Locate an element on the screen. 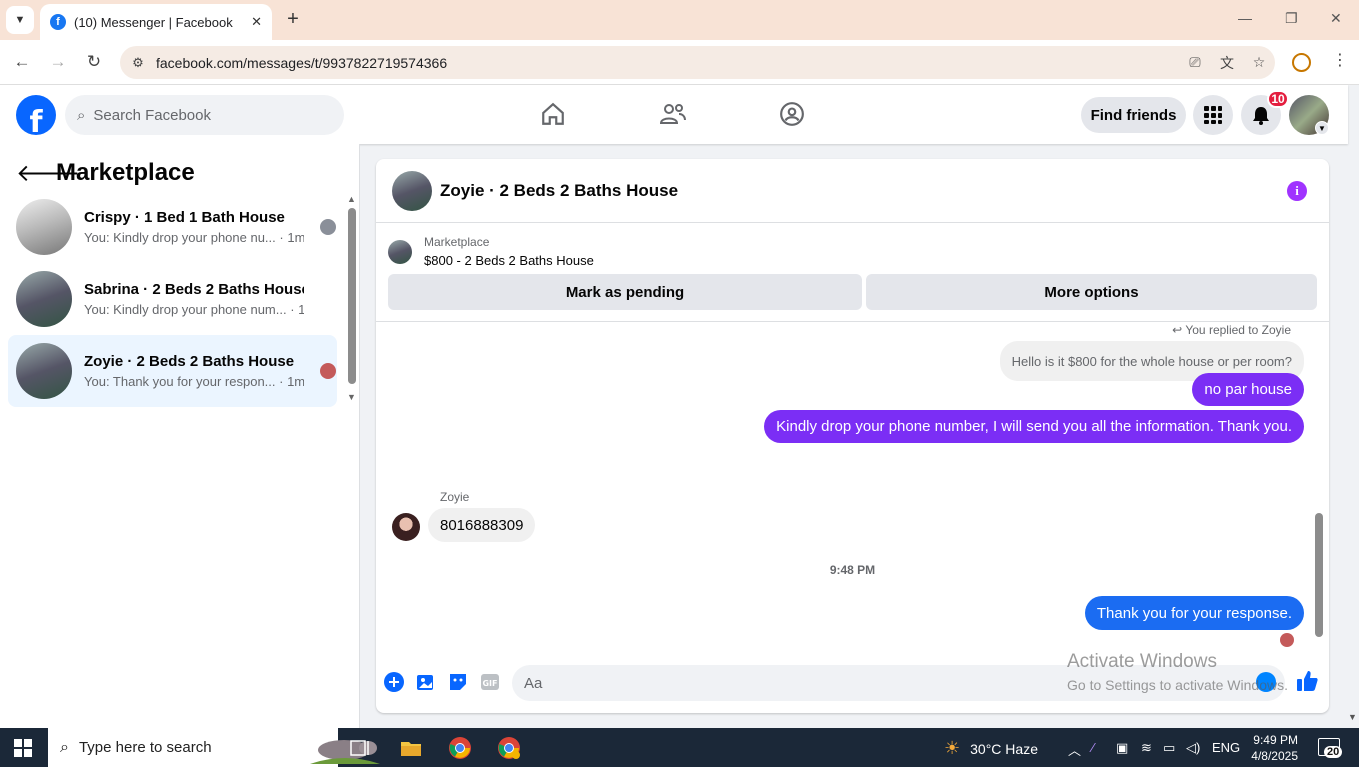 The width and height of the screenshot is (1359, 767). install-app-icon: ⎚ is located at coordinates (1195, 62).